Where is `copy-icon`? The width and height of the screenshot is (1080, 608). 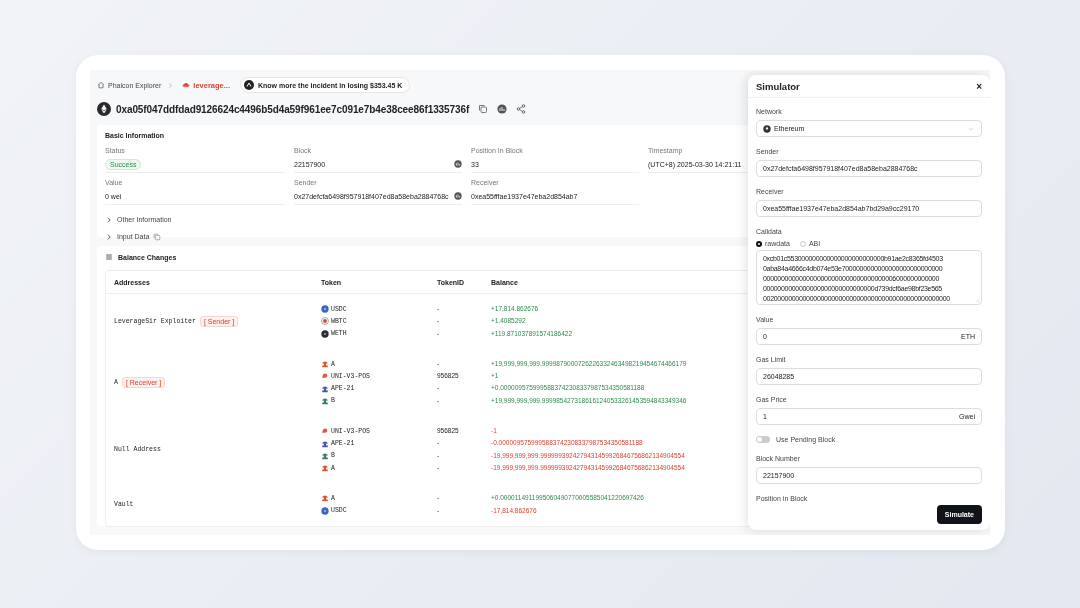
copy-icon is located at coordinates (483, 109).